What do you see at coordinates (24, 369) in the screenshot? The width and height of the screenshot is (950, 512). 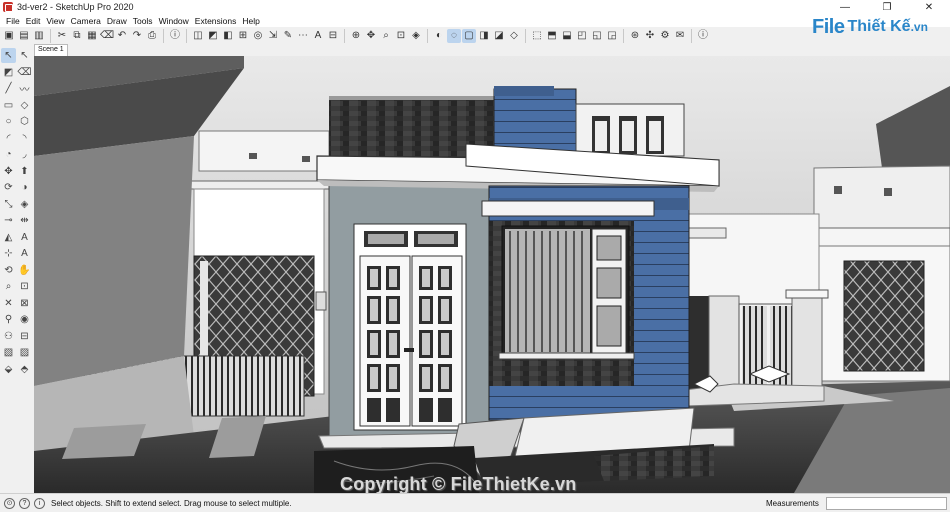 I see `dynamic-component-alt-icon: ⬘` at bounding box center [24, 369].